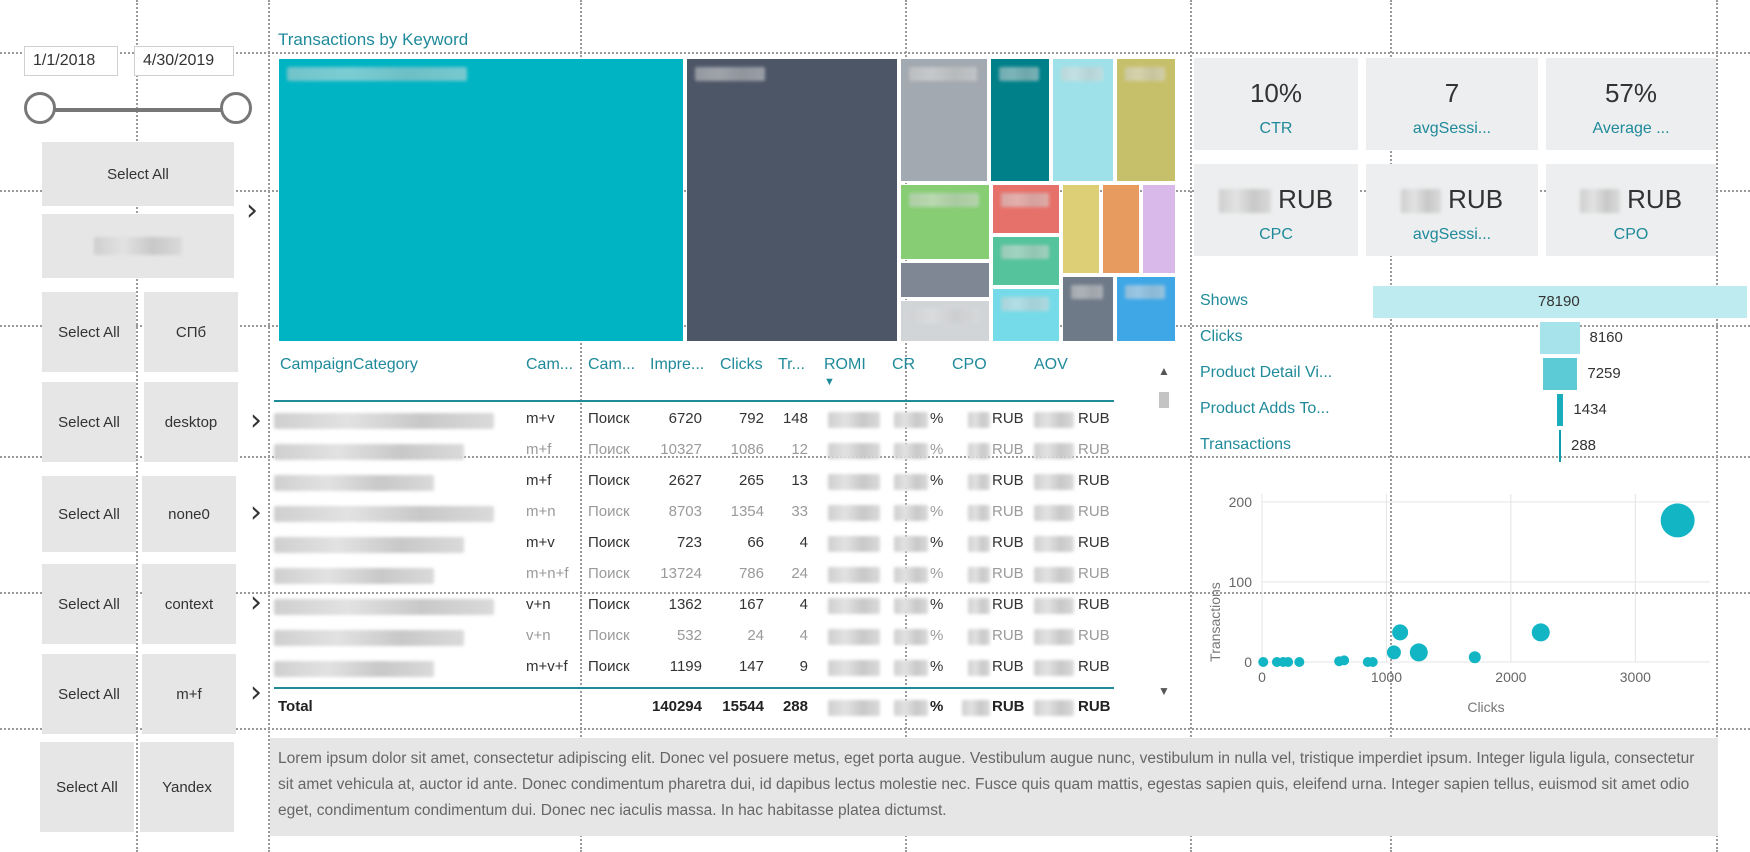 This screenshot has height=852, width=1750. I want to click on scroll-up-icon: ▲, so click(1164, 371).